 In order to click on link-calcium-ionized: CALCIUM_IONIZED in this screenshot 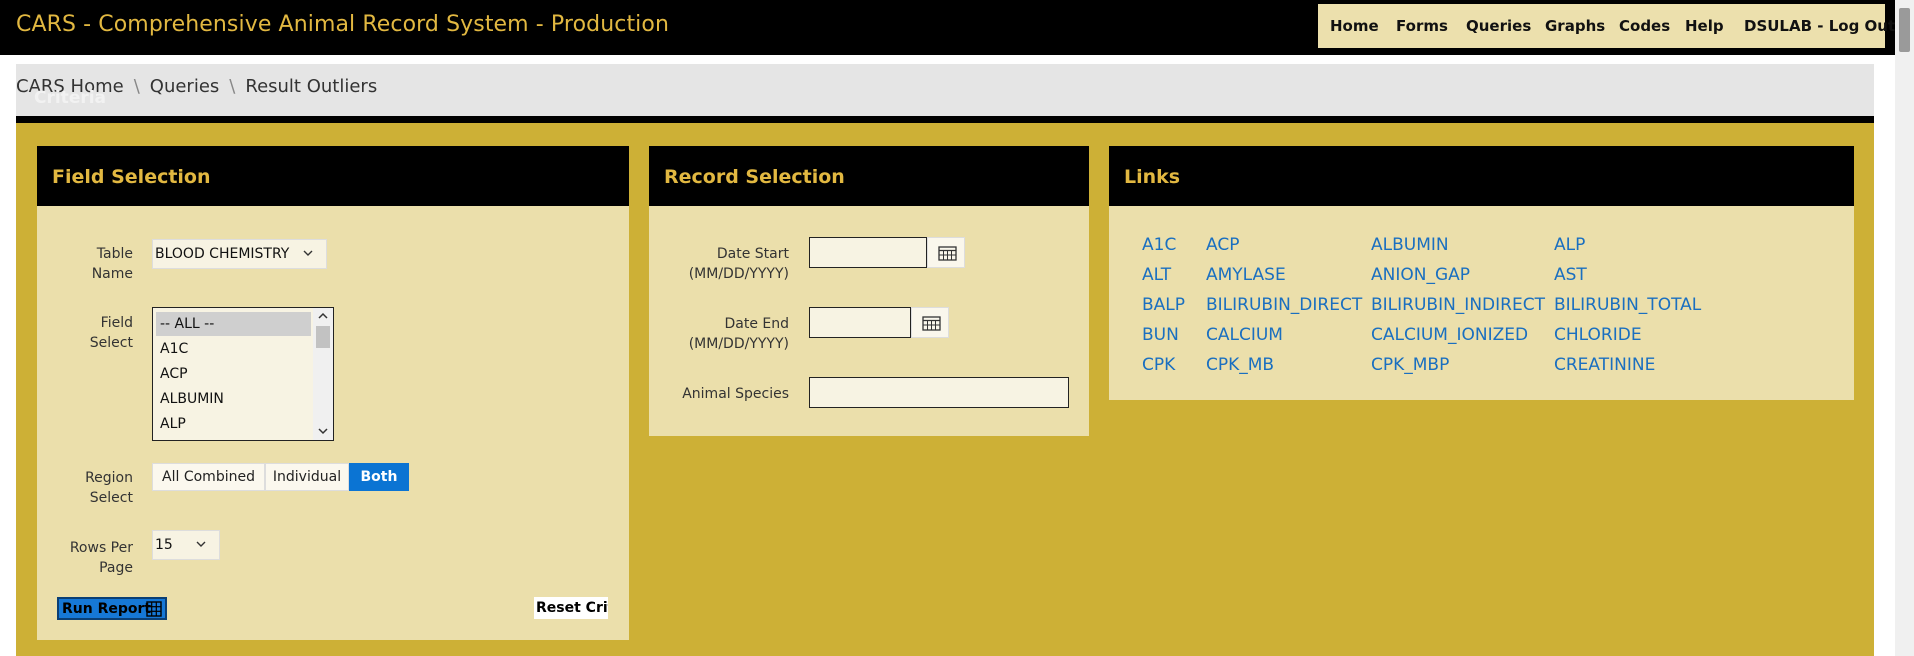, I will do `click(1449, 335)`.